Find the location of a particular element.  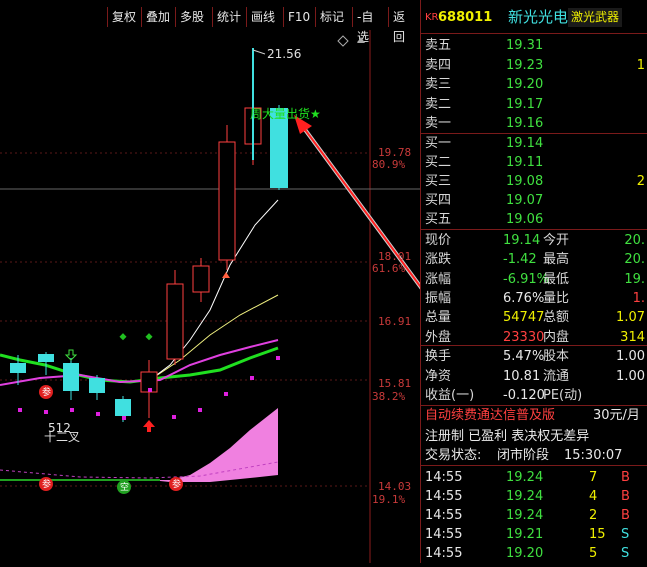

bid-label: 买二 is located at coordinates (438, 162).